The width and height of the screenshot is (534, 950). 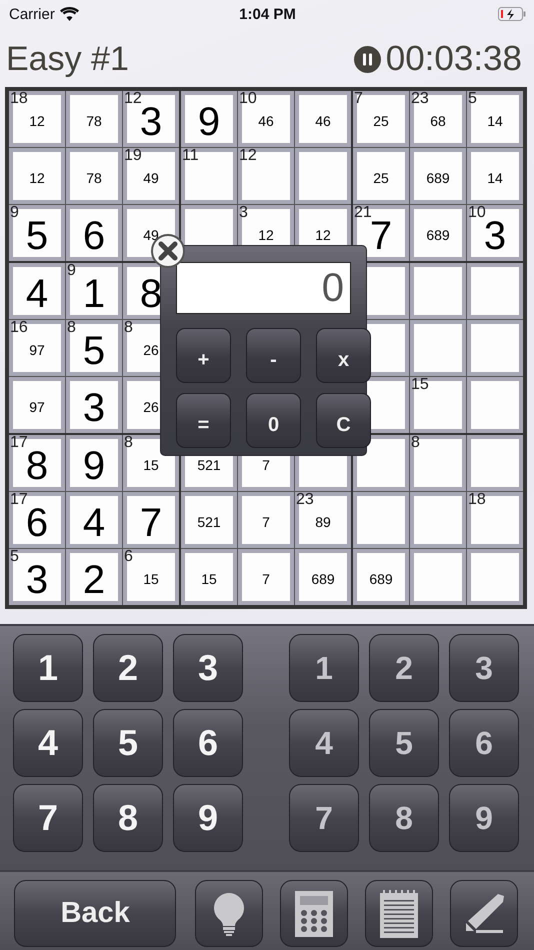 I want to click on calculator-key: C, so click(x=343, y=420).